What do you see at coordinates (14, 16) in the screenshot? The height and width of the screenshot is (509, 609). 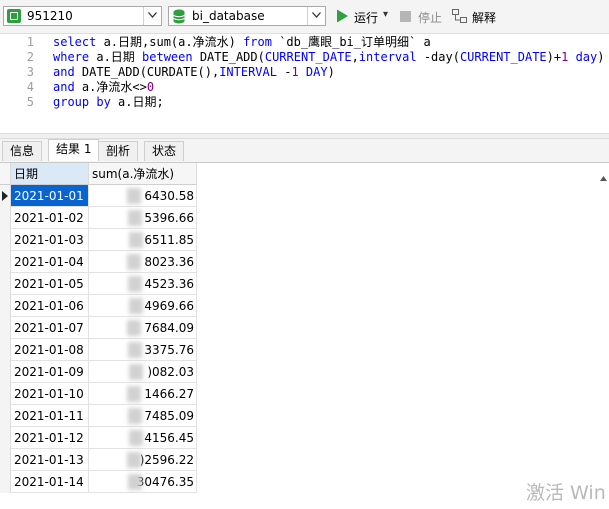 I see `connection-icon` at bounding box center [14, 16].